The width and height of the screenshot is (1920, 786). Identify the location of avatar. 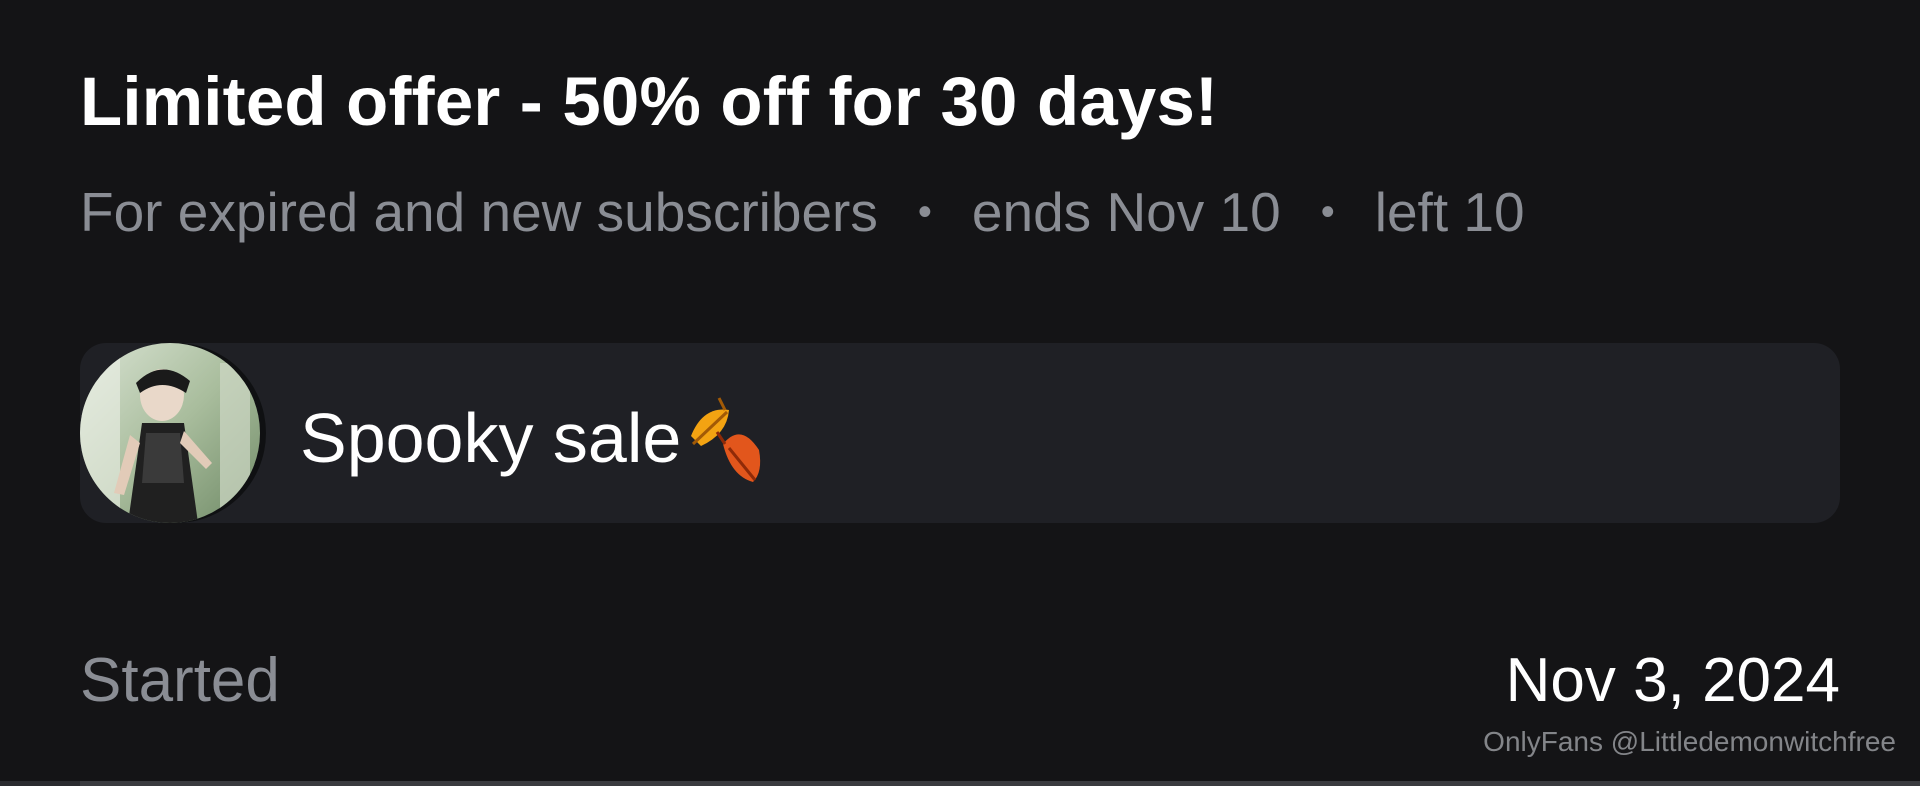
(170, 433).